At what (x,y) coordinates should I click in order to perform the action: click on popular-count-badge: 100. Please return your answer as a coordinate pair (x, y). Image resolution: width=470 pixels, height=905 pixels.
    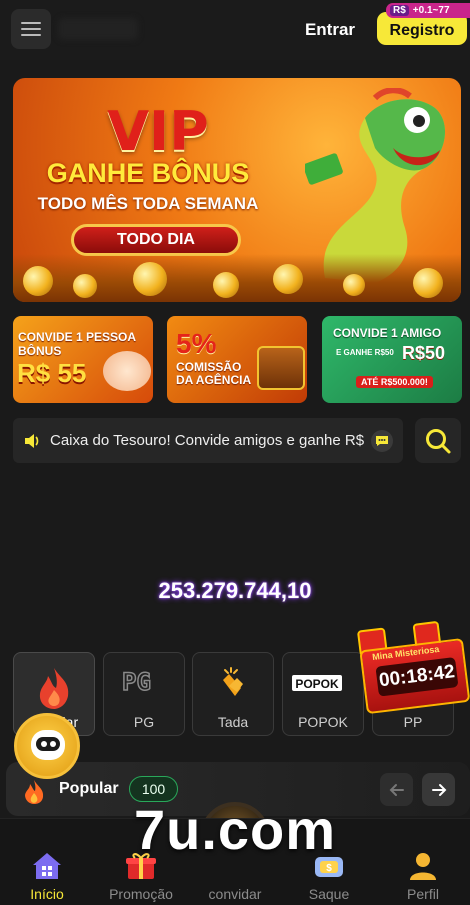
    Looking at the image, I should click on (153, 789).